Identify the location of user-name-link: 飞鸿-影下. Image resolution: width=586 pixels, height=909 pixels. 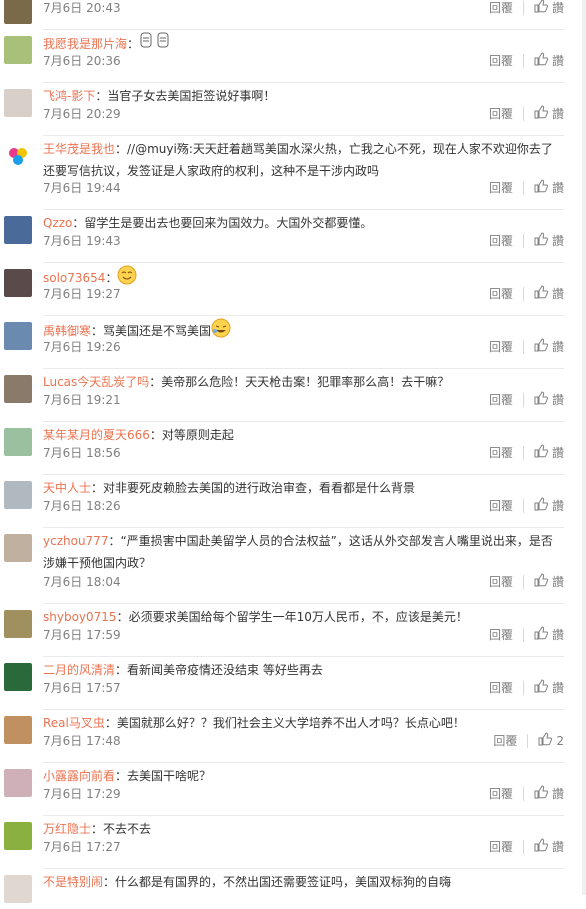
(69, 96).